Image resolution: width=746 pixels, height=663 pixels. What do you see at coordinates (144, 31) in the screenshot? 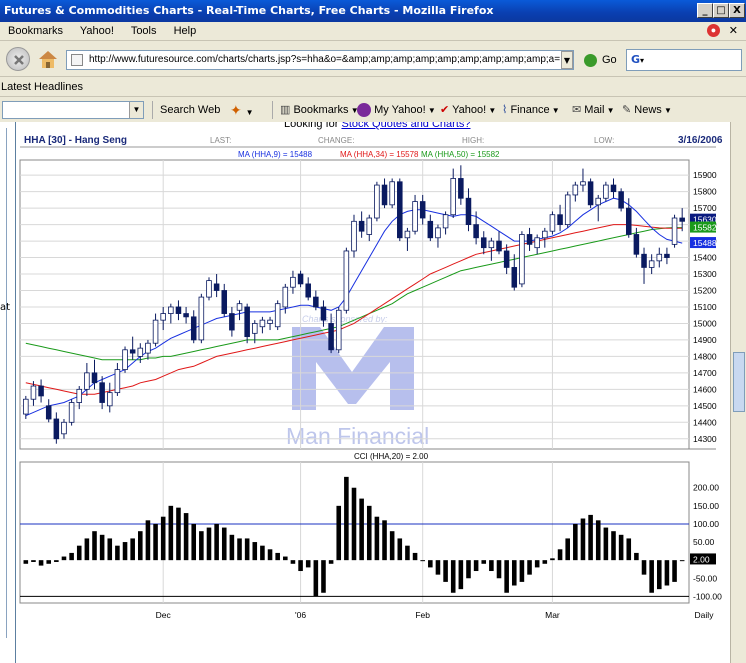
I see `menu-tools: Tools` at bounding box center [144, 31].